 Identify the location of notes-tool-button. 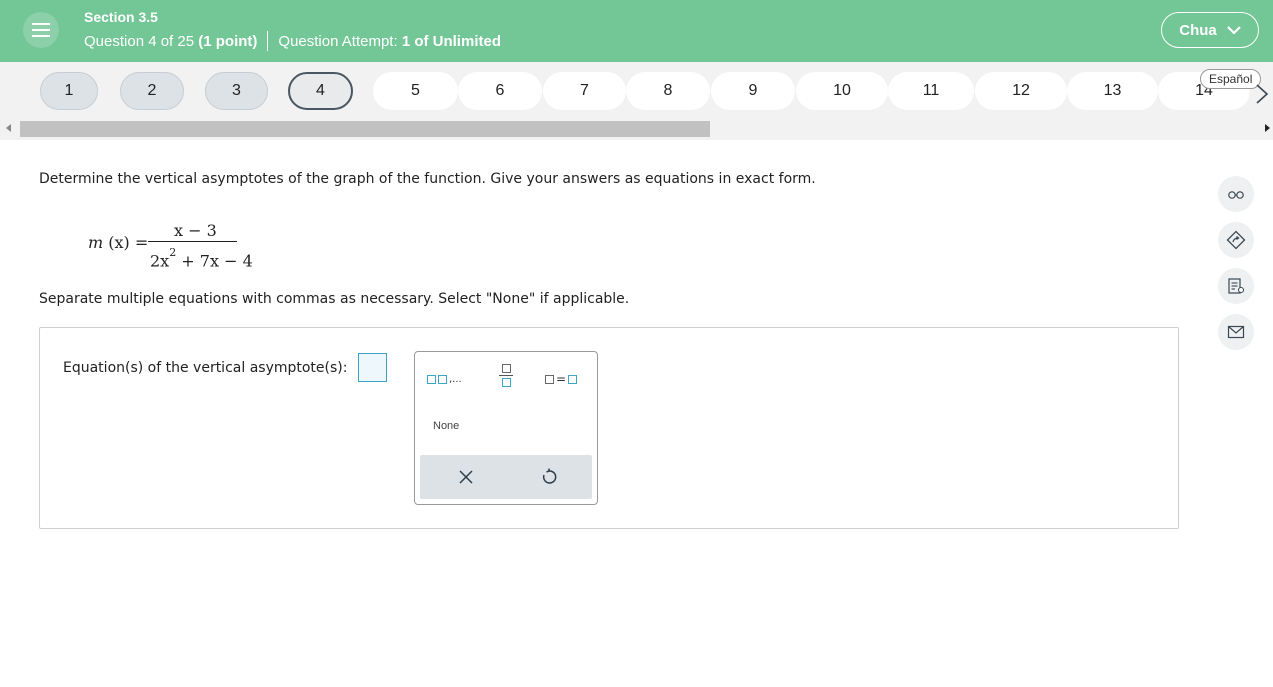
(1236, 286).